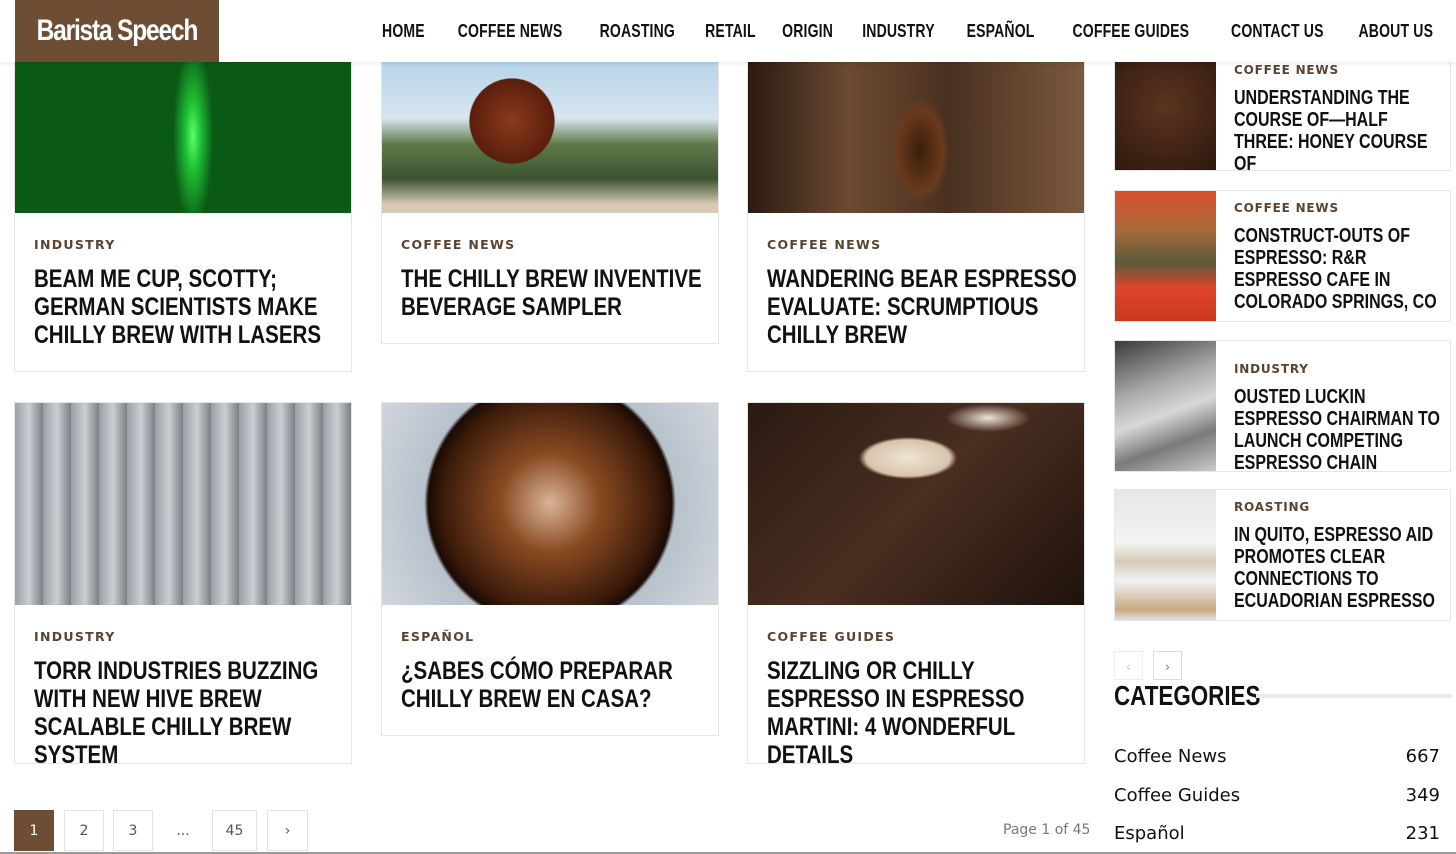 This screenshot has height=854, width=1456. What do you see at coordinates (1187, 695) in the screenshot?
I see `categories-heading: CATEGORIES` at bounding box center [1187, 695].